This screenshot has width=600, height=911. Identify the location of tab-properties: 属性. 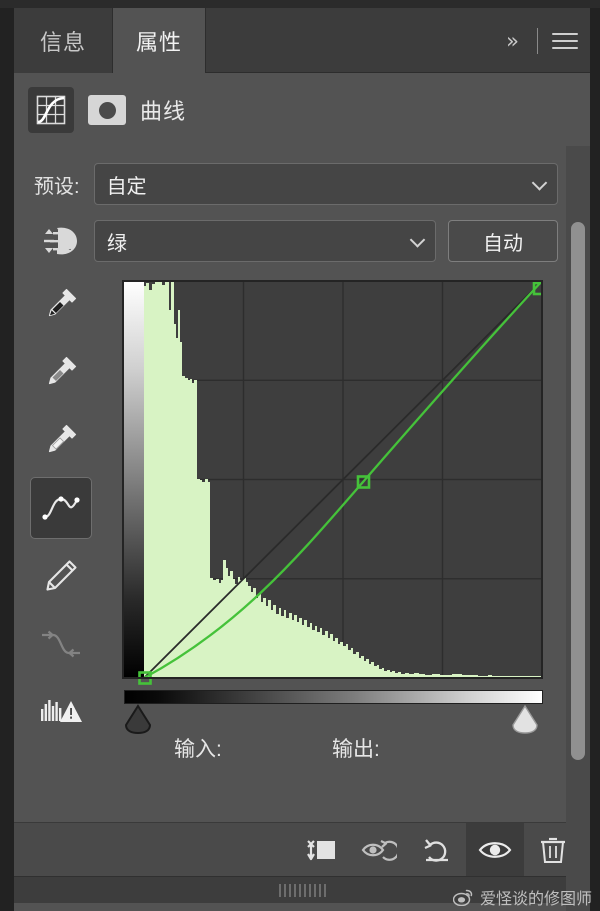
(159, 40).